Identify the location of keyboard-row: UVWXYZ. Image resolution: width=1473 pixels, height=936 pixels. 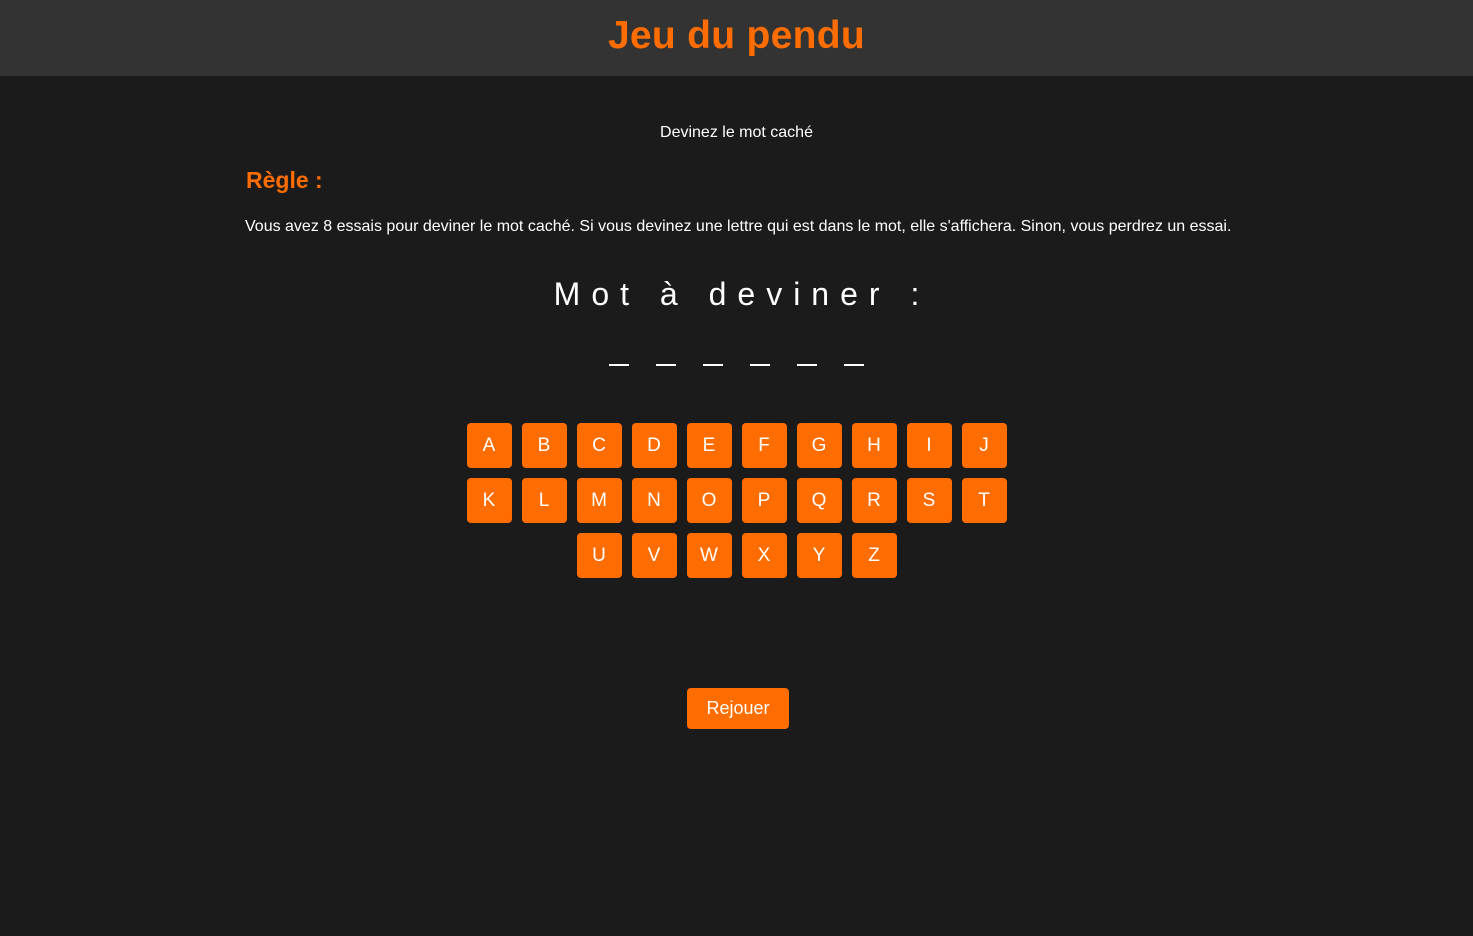
(736, 555).